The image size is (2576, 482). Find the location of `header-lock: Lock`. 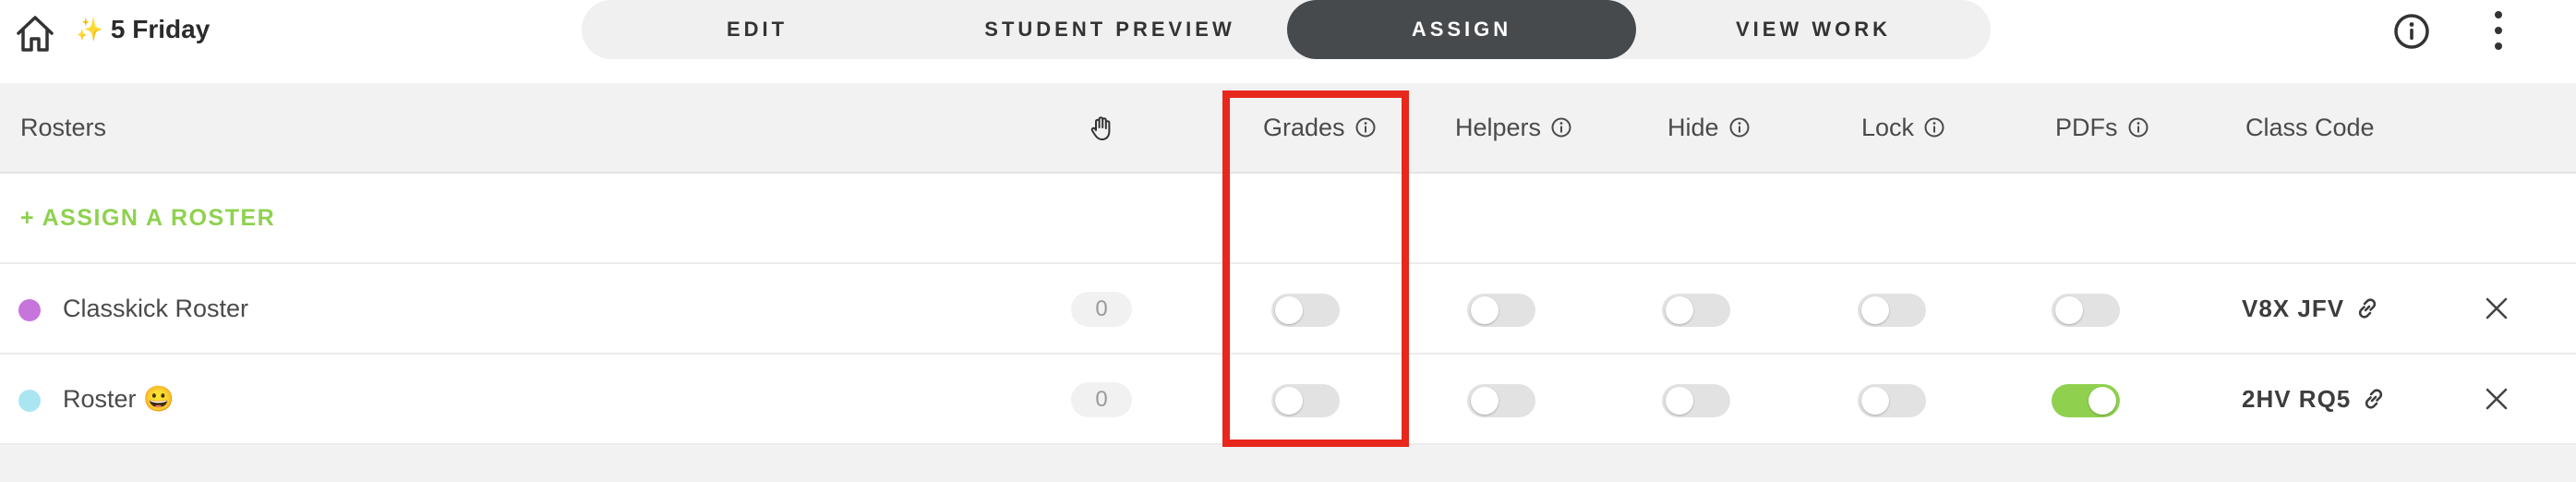

header-lock: Lock is located at coordinates (1903, 127).